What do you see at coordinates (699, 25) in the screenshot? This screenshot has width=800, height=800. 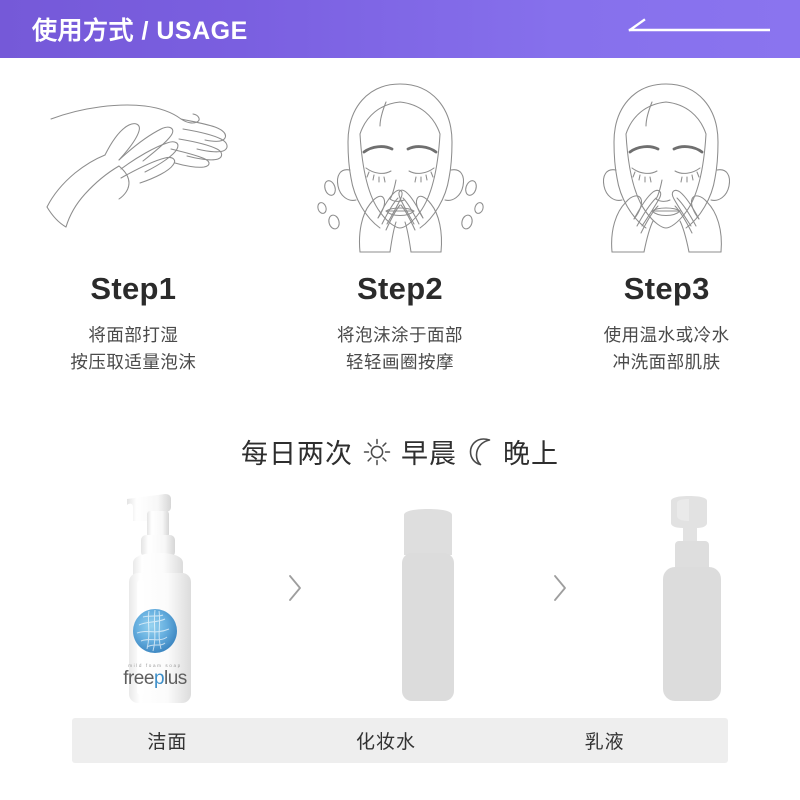 I see `long-left-arrow-icon` at bounding box center [699, 25].